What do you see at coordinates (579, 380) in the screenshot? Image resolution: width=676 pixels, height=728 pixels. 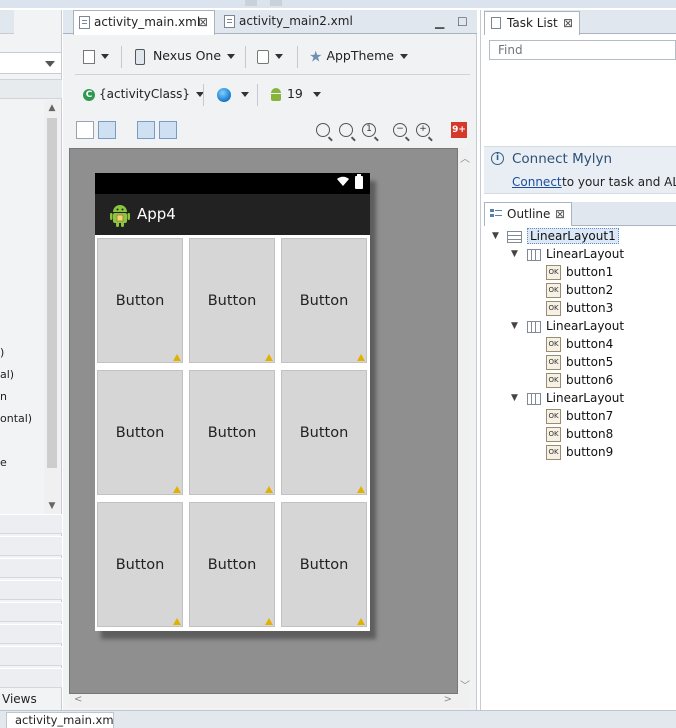 I see `outline-node-button: OK button6` at bounding box center [579, 380].